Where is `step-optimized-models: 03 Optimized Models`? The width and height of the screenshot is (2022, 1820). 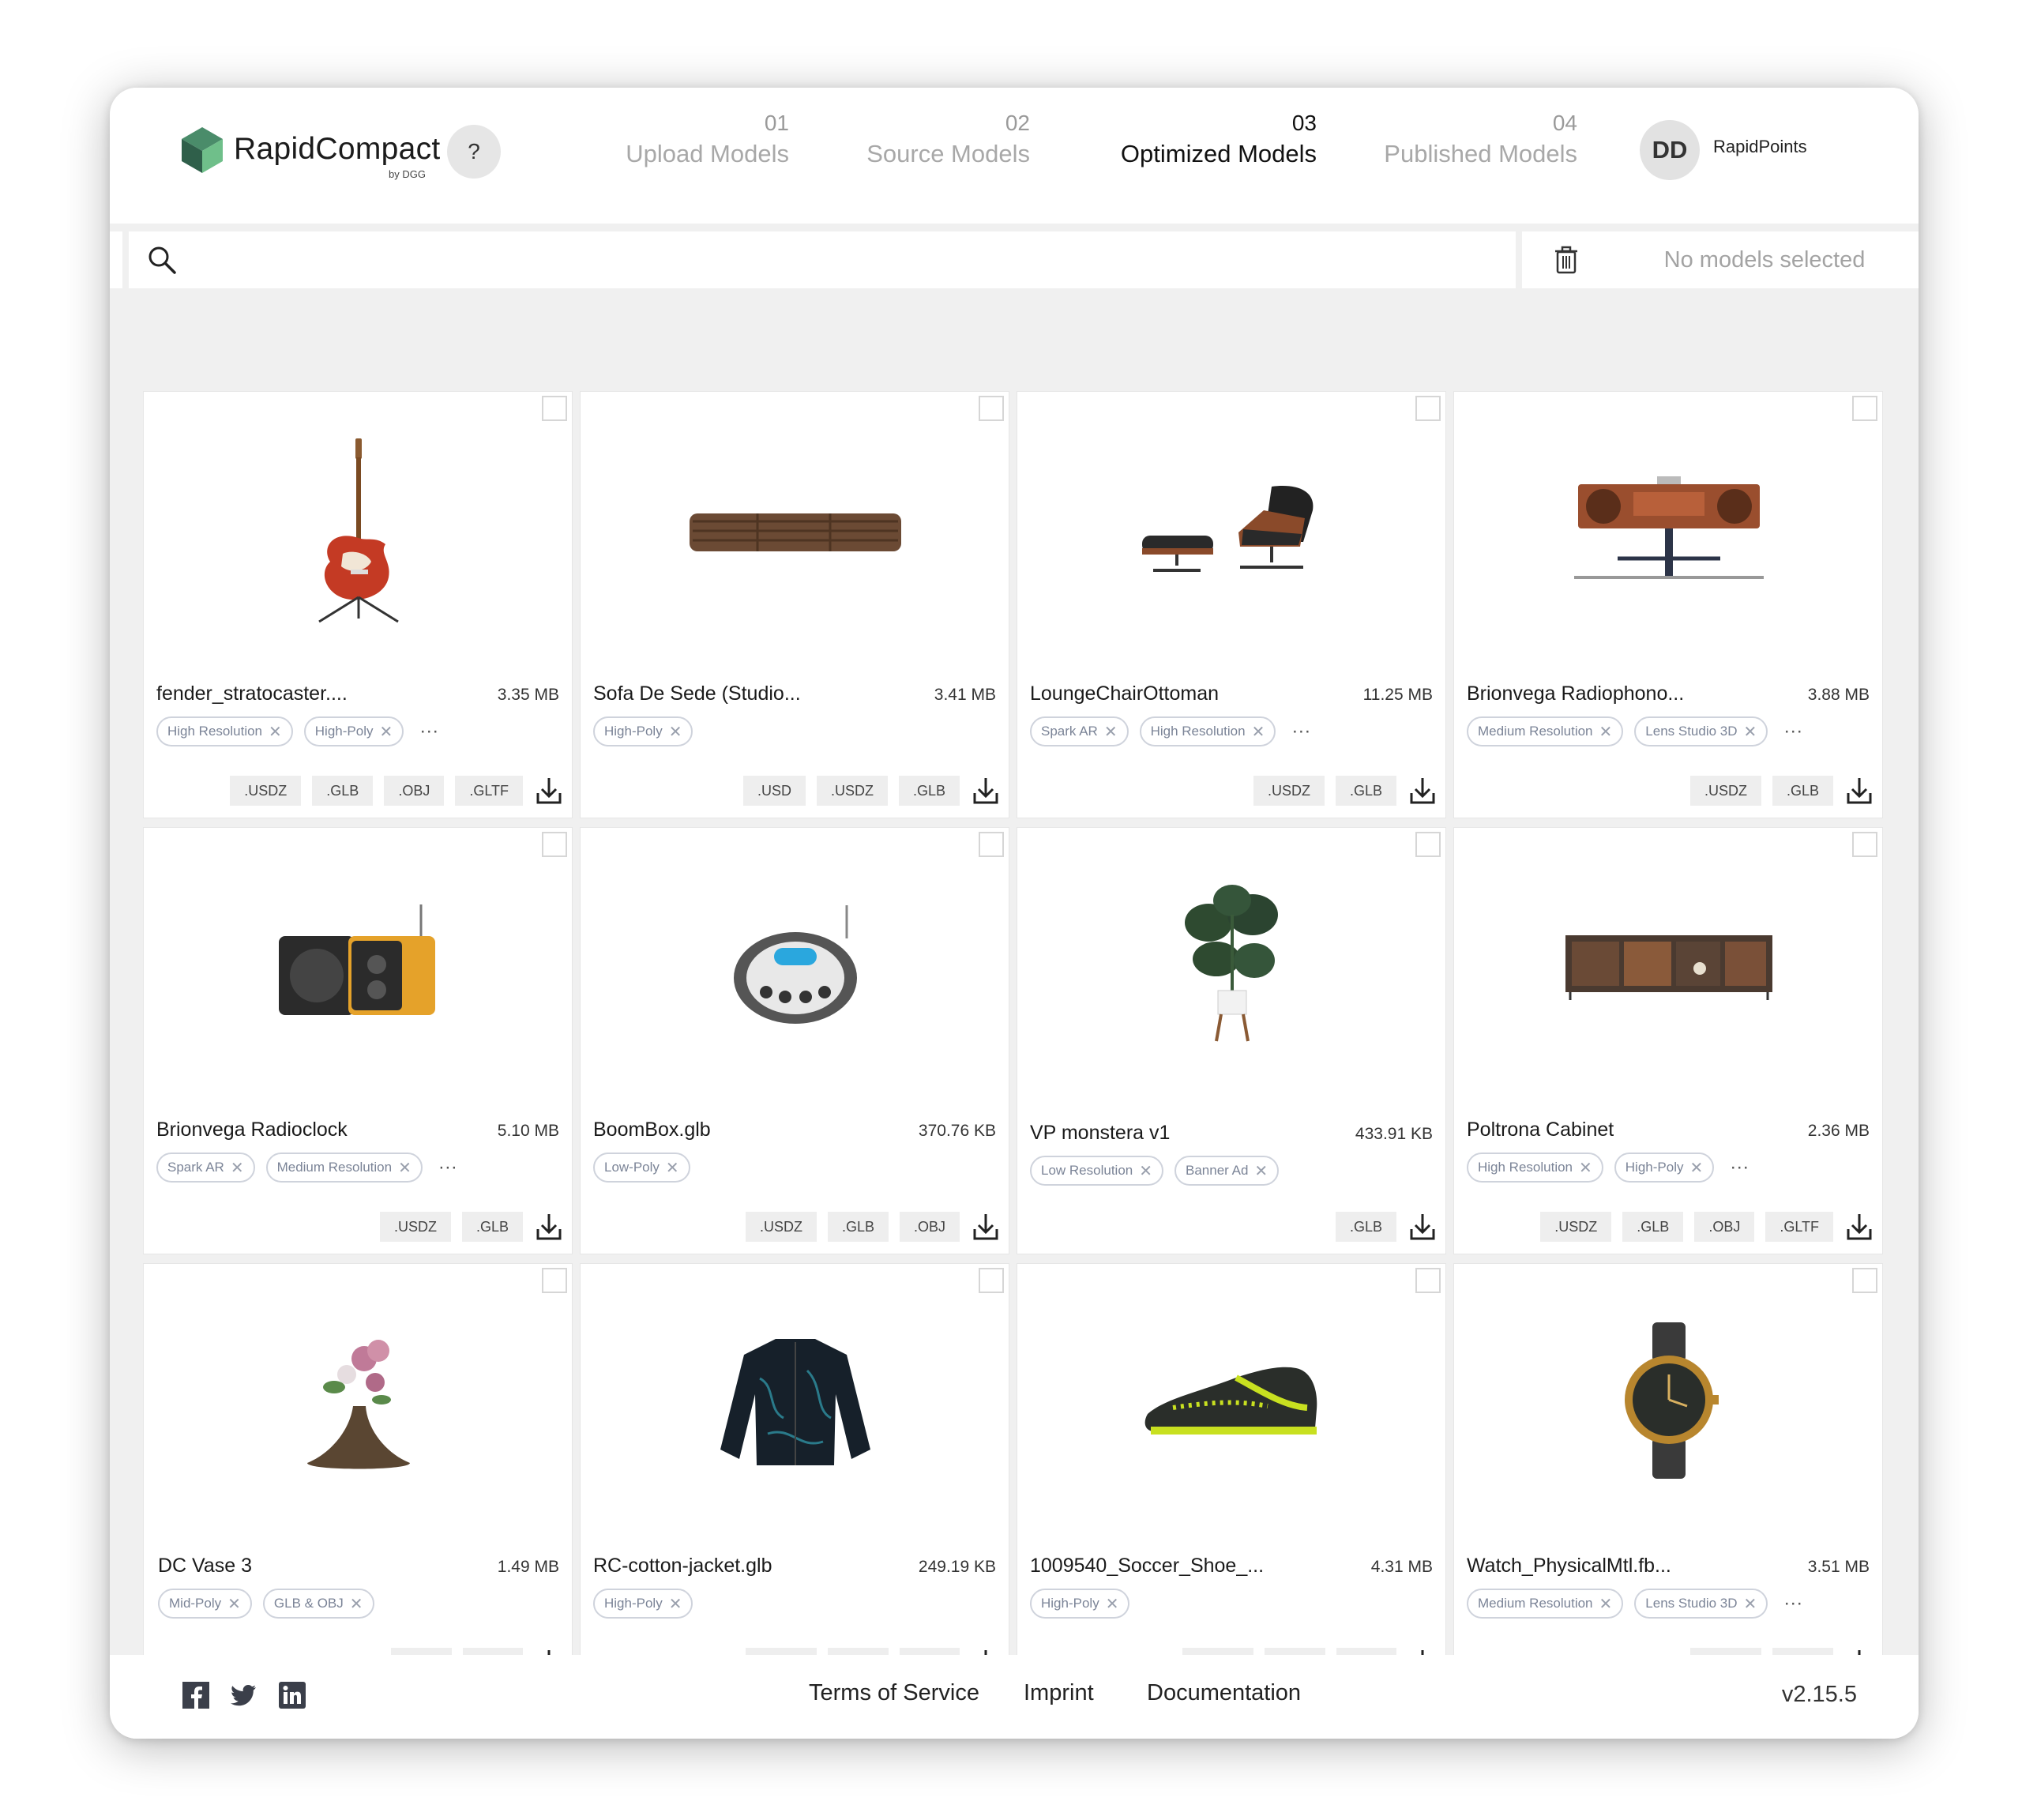 step-optimized-models: 03 Optimized Models is located at coordinates (1202, 147).